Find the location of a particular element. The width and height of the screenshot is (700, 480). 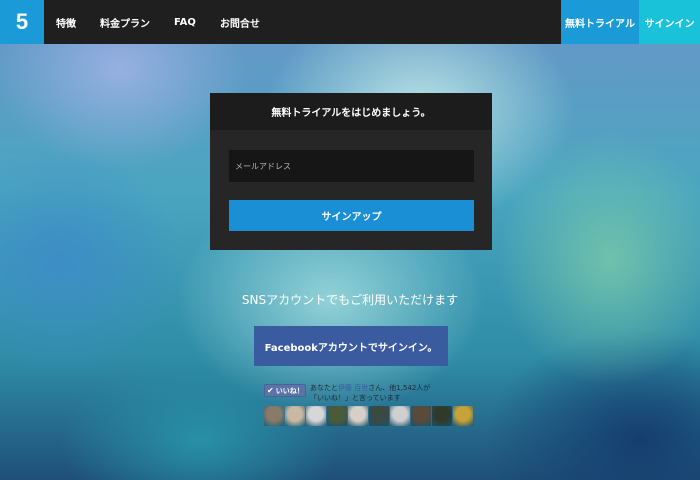

like-button-label: いいね！ is located at coordinates (289, 390).